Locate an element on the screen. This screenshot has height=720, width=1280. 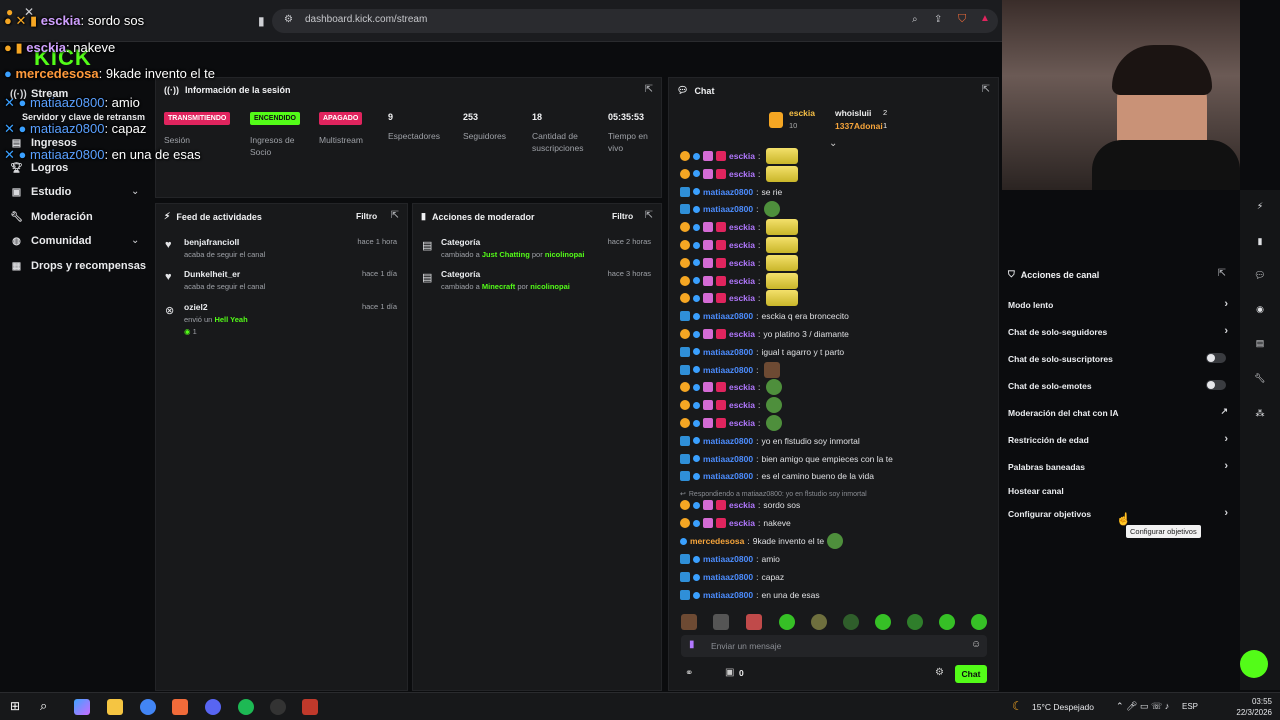
settings-gear-icon: ⚙ is located at coordinates (939, 672).